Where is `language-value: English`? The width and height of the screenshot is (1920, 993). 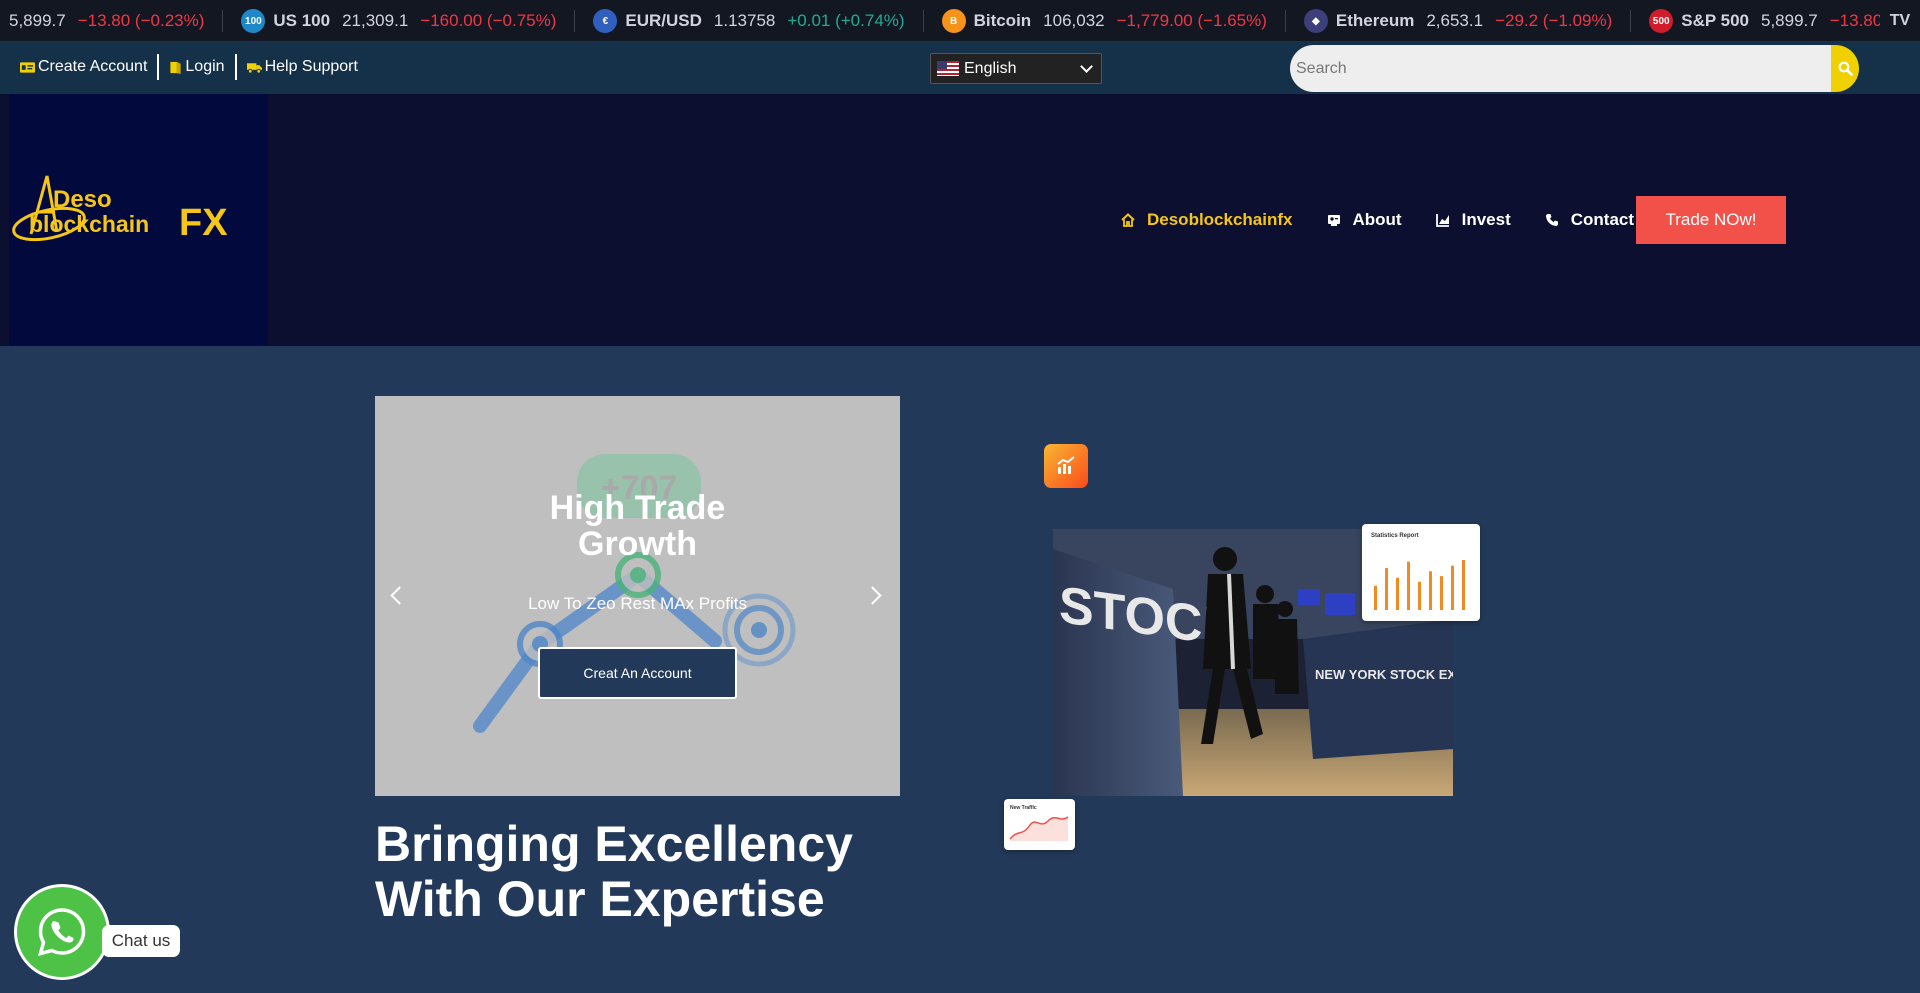 language-value: English is located at coordinates (990, 68).